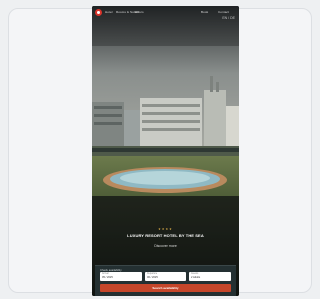 This screenshot has width=320, height=299. What do you see at coordinates (228, 18) in the screenshot?
I see `language-switcher: EN / DE` at bounding box center [228, 18].